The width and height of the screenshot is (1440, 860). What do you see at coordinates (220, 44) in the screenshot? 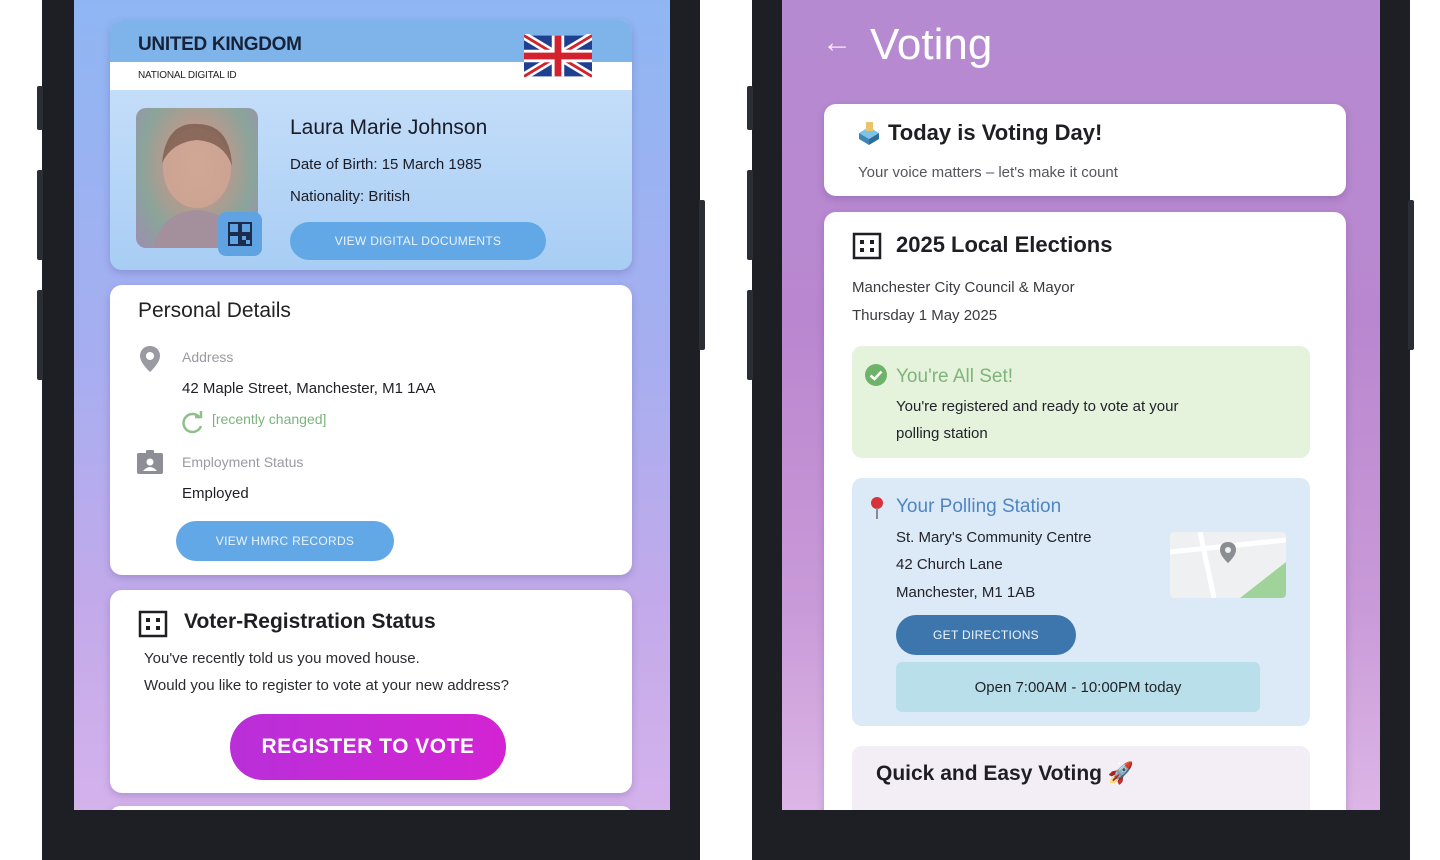
I see `id-country: UNITED KINGDOM` at bounding box center [220, 44].